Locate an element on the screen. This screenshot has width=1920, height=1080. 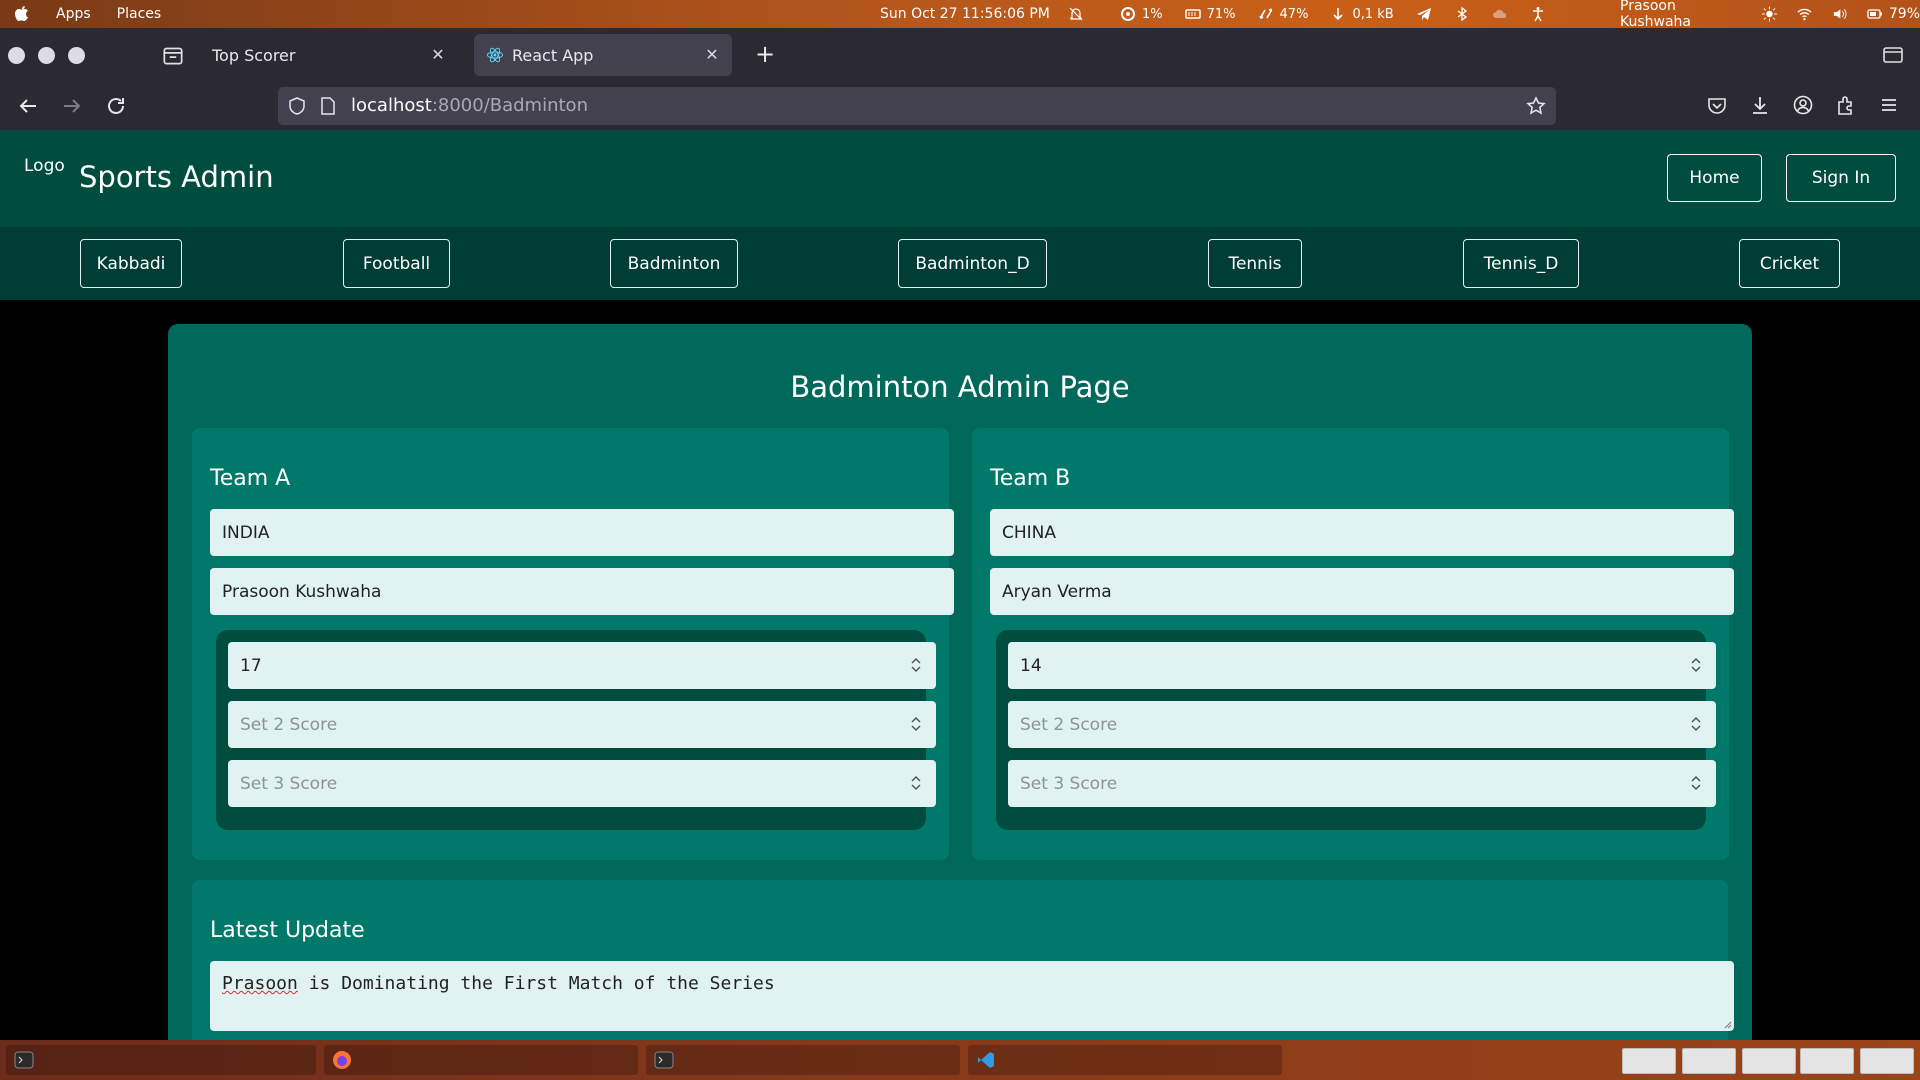
url-port: :8000 is located at coordinates (457, 105).